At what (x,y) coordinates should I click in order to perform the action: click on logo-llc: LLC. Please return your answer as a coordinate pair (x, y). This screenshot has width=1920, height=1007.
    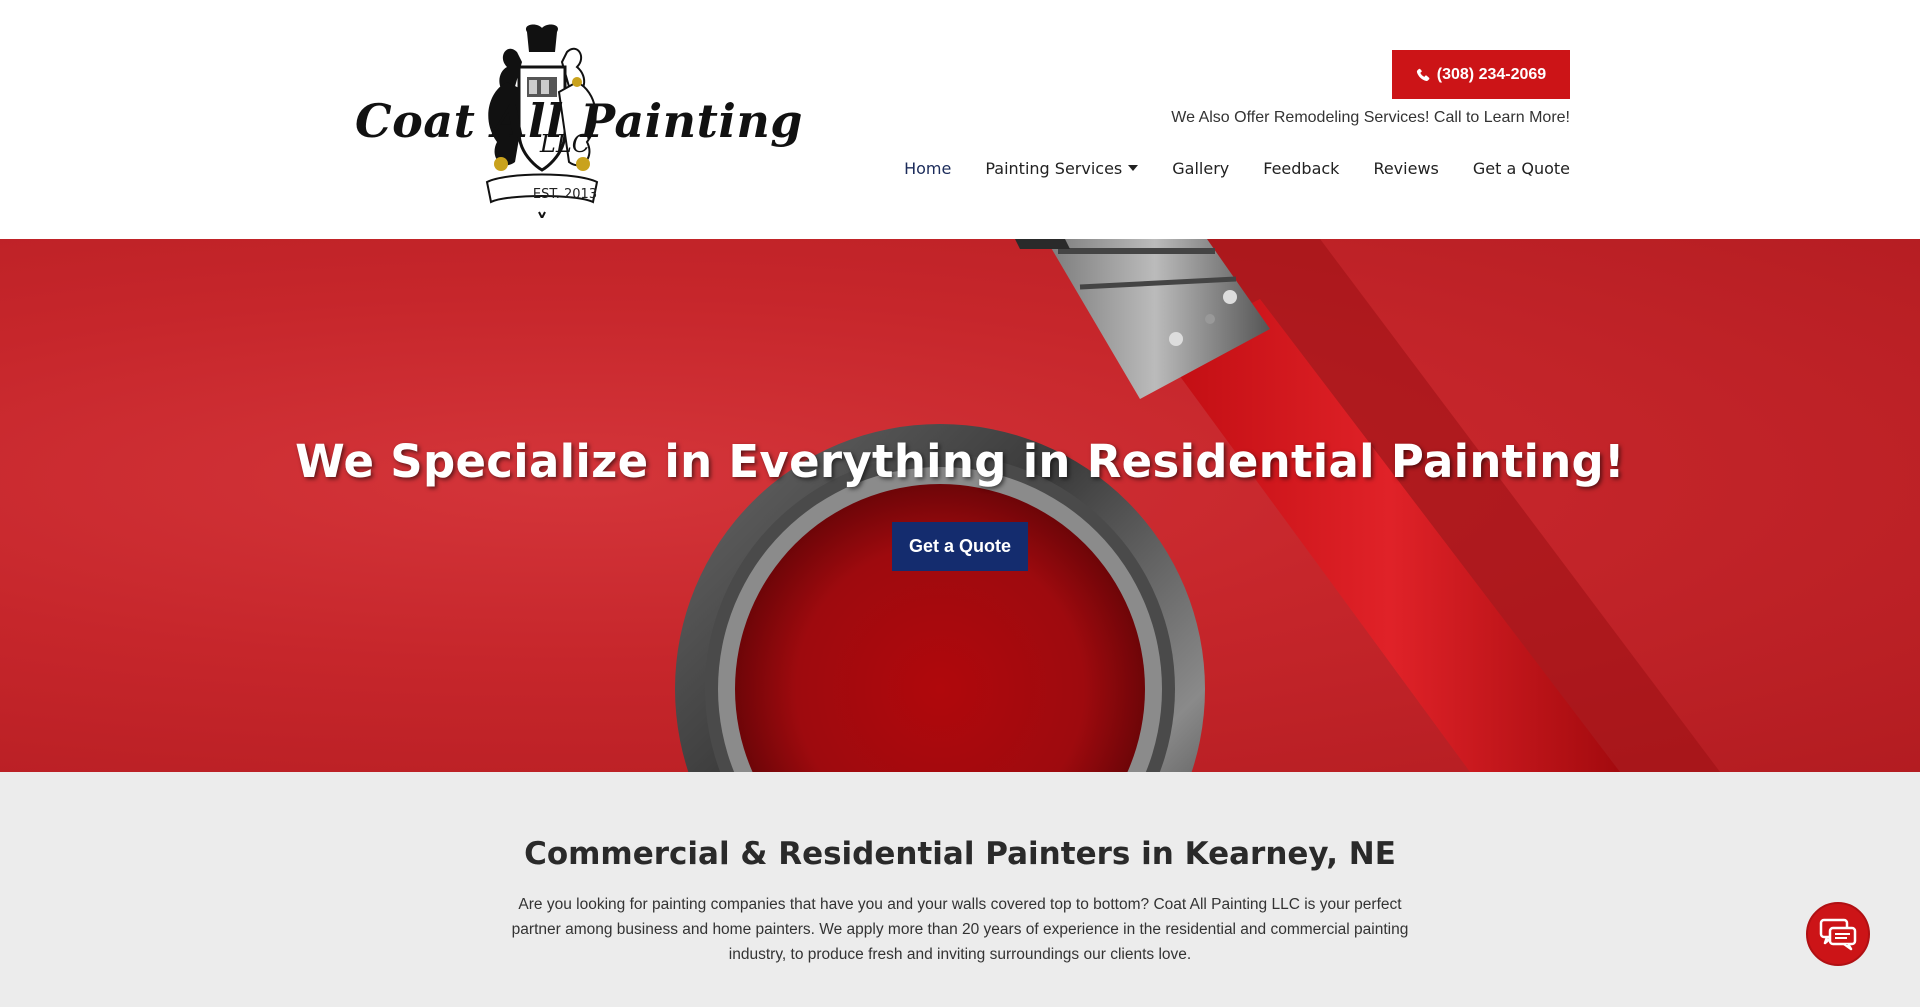
    Looking at the image, I should click on (565, 144).